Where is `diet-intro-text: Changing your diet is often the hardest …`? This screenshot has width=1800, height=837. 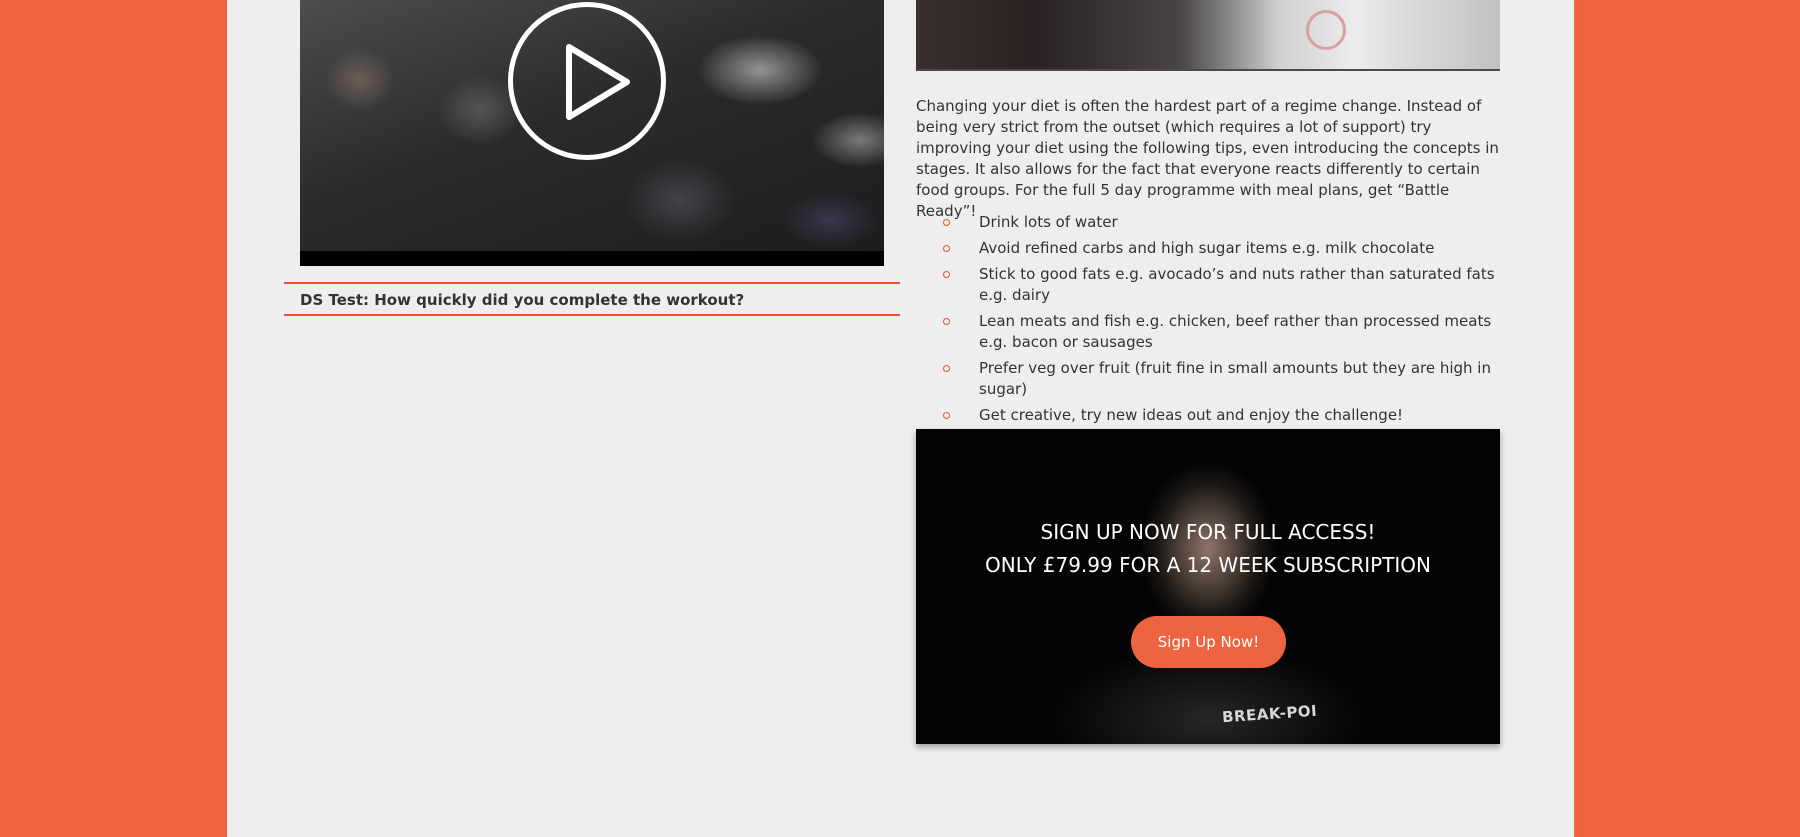
diet-intro-text: Changing your diet is often the hardest … is located at coordinates (1207, 158).